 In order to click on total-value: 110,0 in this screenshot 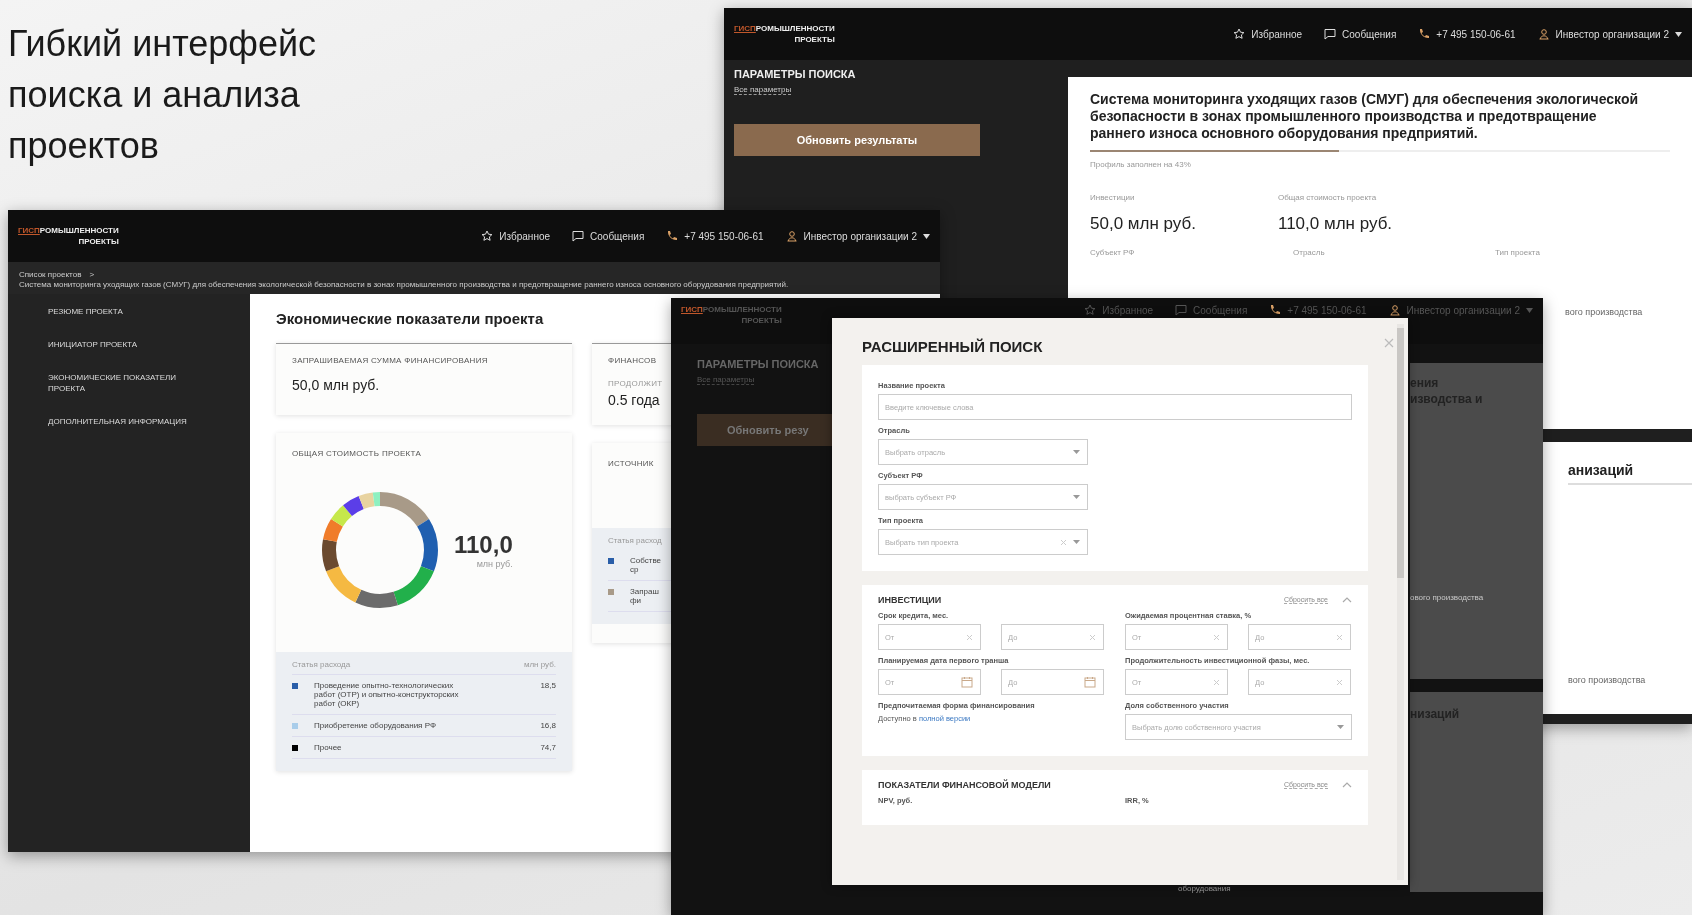, I will do `click(483, 545)`.